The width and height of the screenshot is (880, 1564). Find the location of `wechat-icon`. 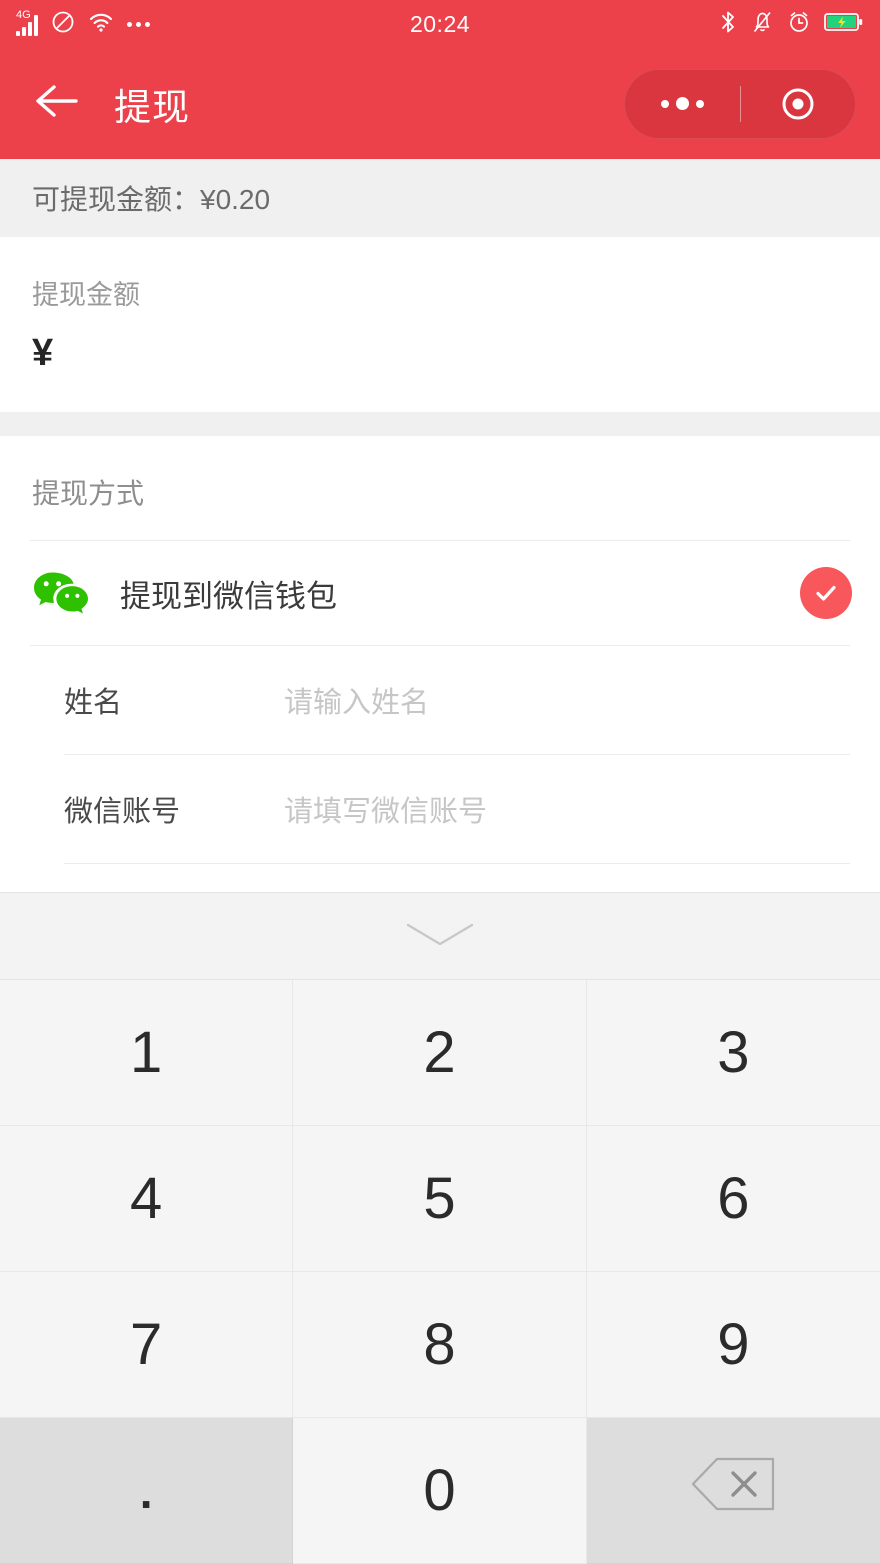

wechat-icon is located at coordinates (61, 593).